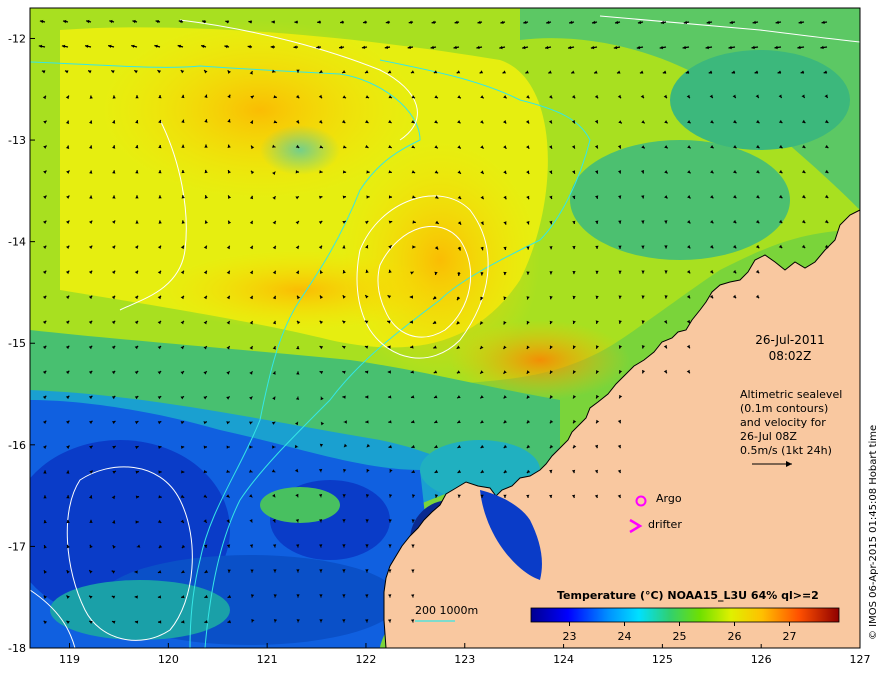  What do you see at coordinates (783, 422) in the screenshot?
I see `alt-line-2: and velocity for` at bounding box center [783, 422].